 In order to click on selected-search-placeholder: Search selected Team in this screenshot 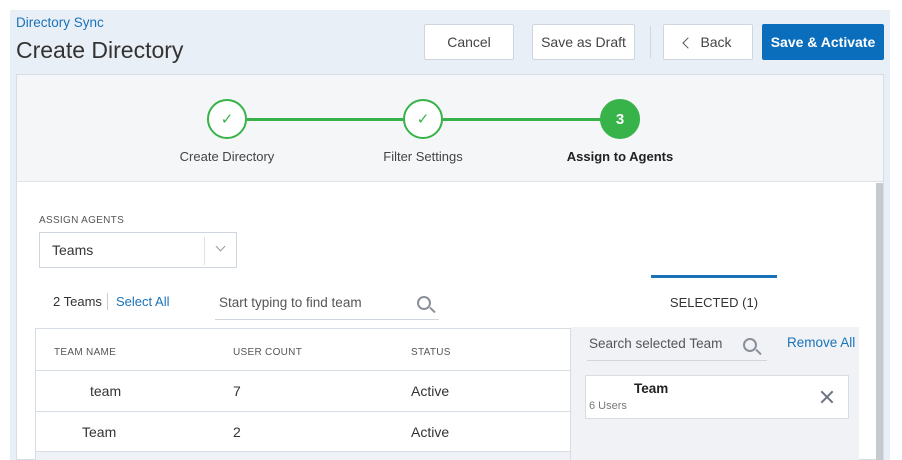, I will do `click(656, 343)`.